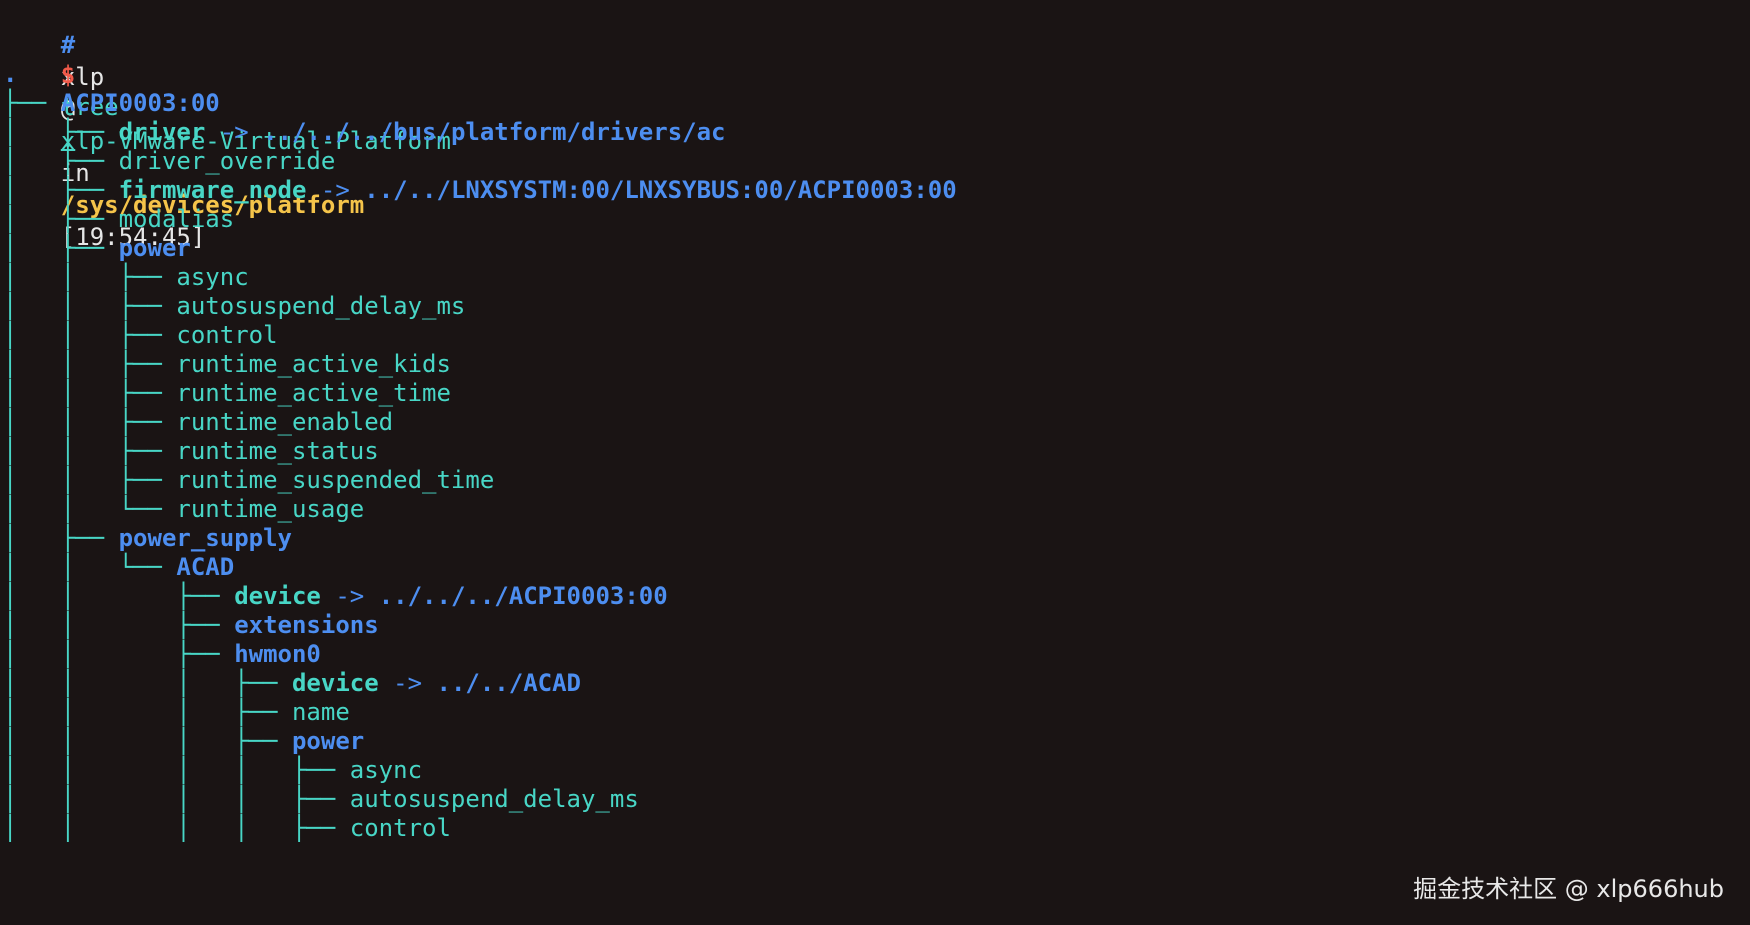 Image resolution: width=1750 pixels, height=925 pixels. I want to click on tree-file: name, so click(320, 712).